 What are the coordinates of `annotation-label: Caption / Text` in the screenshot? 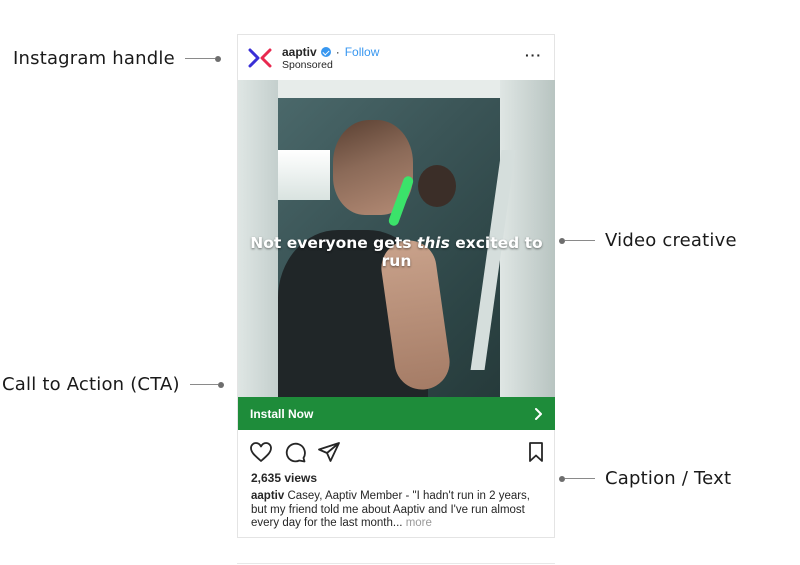 It's located at (668, 478).